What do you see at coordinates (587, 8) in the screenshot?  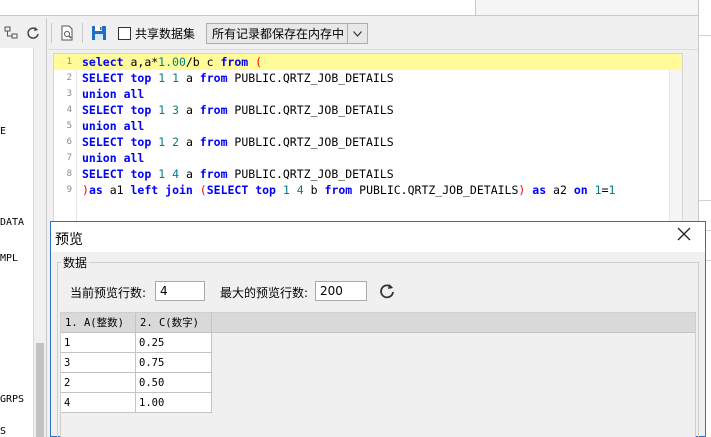 I see `top-right-area` at bounding box center [587, 8].